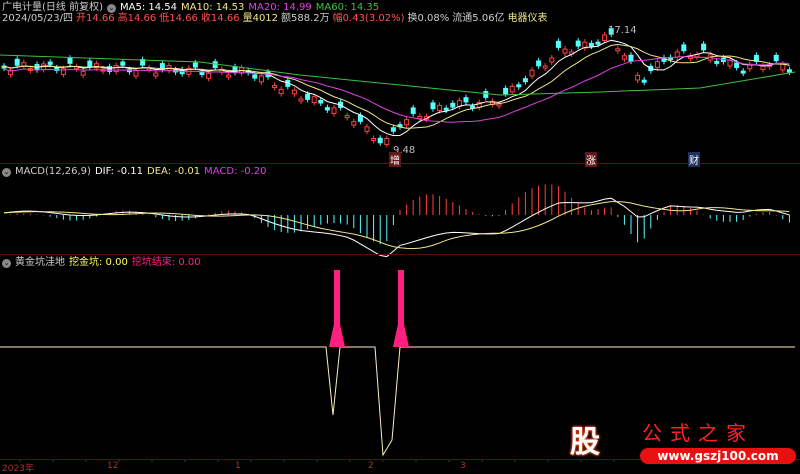 This screenshot has height=474, width=800. Describe the element at coordinates (698, 433) in the screenshot. I see `site-name: 公式之家` at that location.